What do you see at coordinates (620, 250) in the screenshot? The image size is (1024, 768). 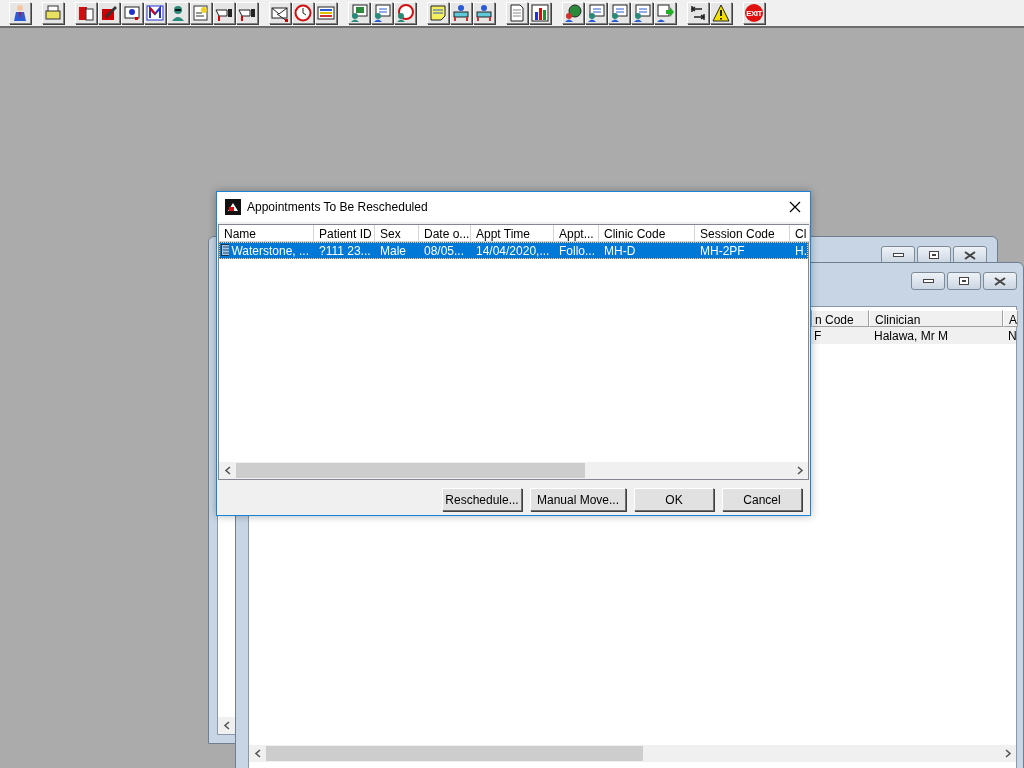 I see `list-cell-text: MH-D` at bounding box center [620, 250].